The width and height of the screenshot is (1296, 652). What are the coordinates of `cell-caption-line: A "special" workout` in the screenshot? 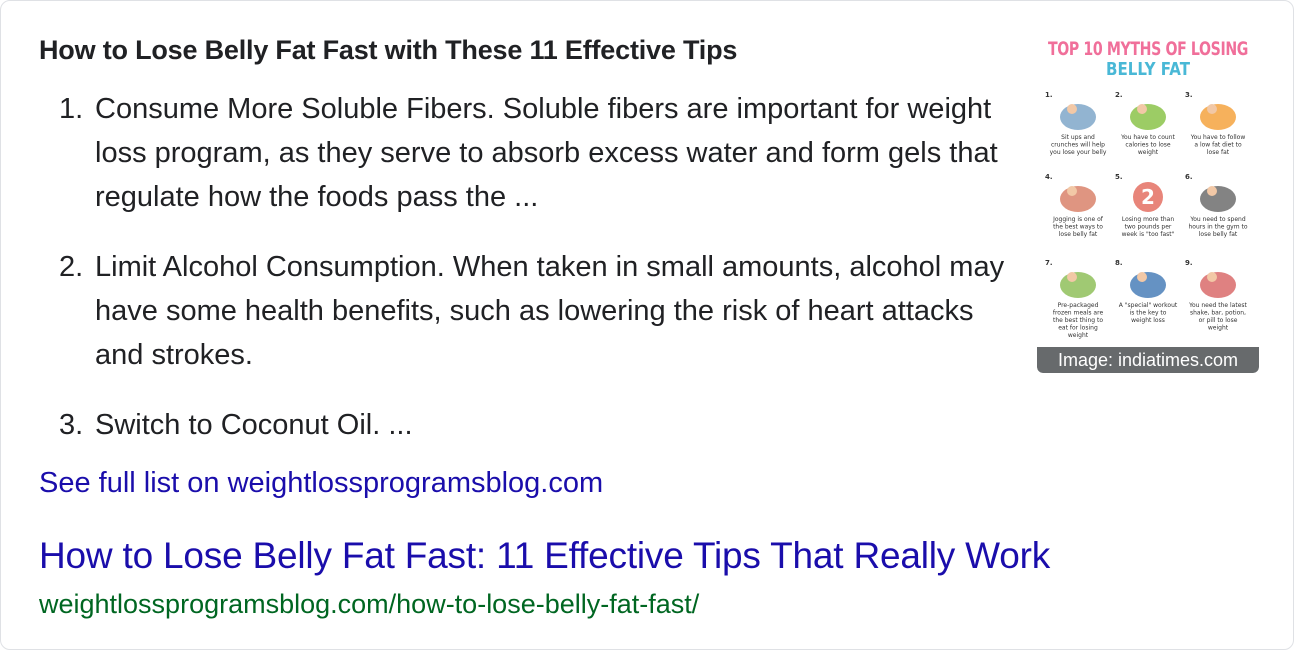 It's located at (1148, 305).